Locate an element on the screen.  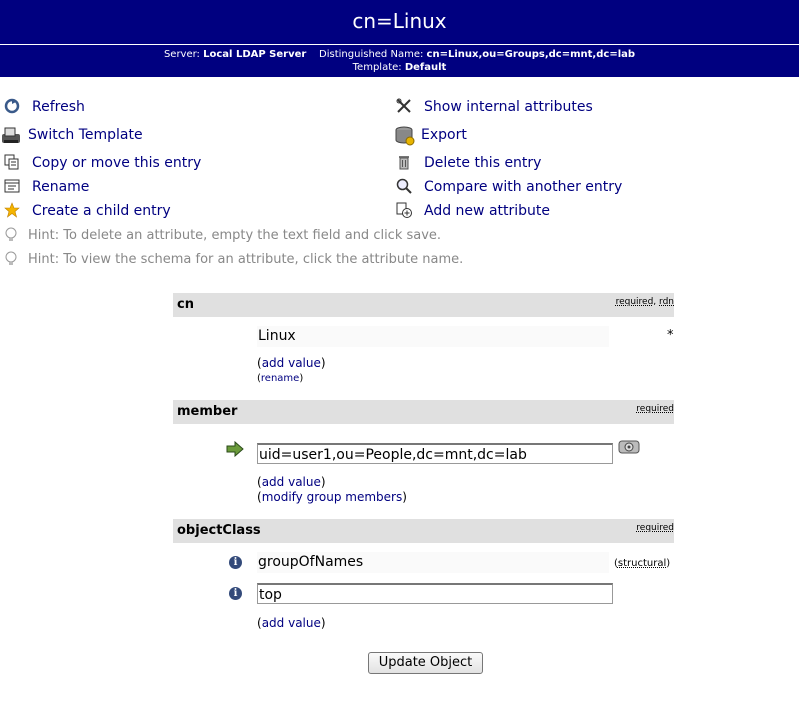
create-child-label: Create a child entry is located at coordinates (101, 211).